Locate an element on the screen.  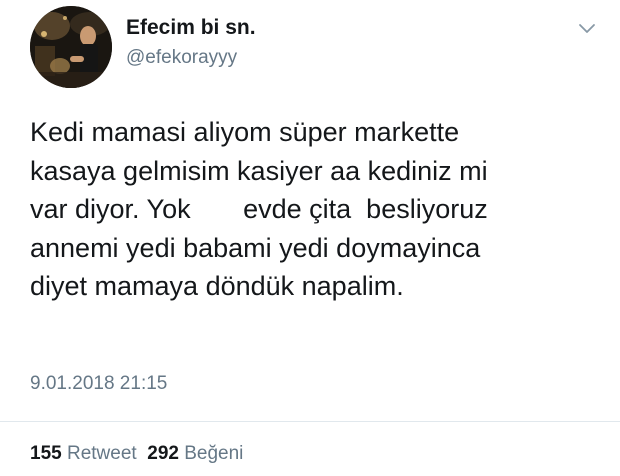
retweets-label: Retweet is located at coordinates (101, 453).